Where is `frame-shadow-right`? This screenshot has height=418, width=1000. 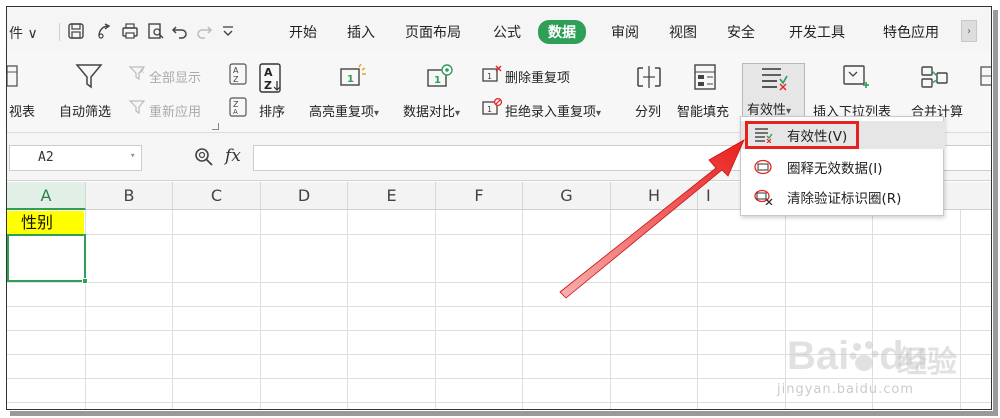 frame-shadow-right is located at coordinates (995, 211).